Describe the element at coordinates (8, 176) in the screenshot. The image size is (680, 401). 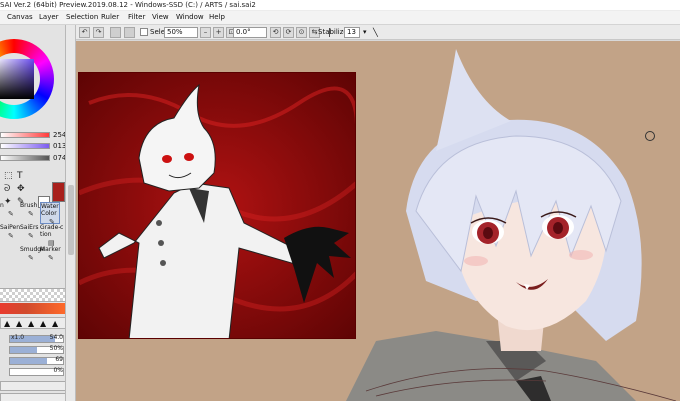
I see `selection-tool-icon: ⬚` at that location.